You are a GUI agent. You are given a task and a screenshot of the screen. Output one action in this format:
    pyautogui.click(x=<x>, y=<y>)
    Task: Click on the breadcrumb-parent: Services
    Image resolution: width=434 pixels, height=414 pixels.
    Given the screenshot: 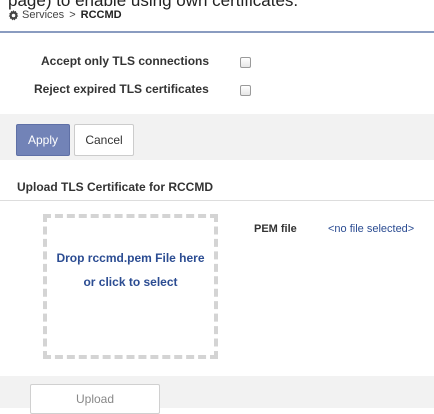 What is the action you would take?
    pyautogui.click(x=43, y=15)
    